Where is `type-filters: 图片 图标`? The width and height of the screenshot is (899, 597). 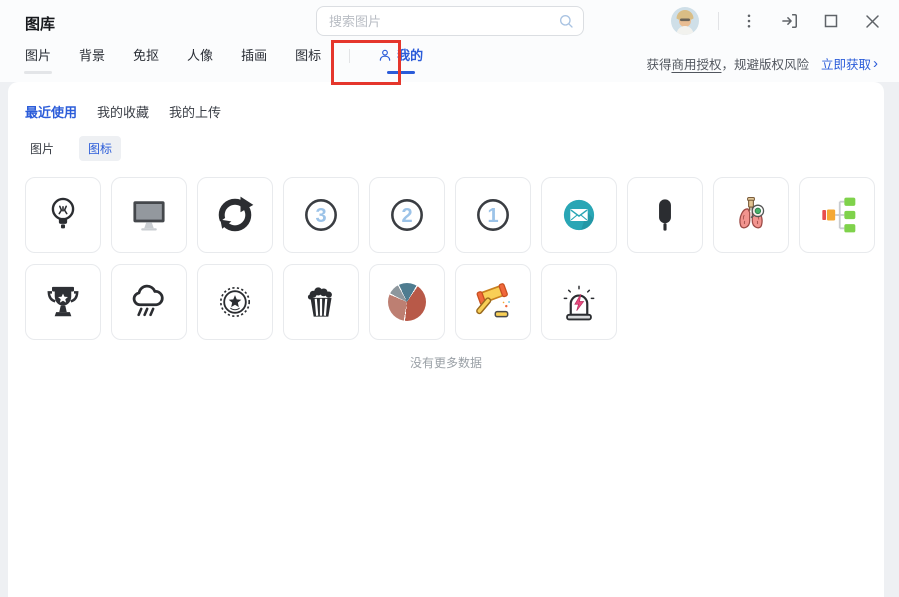
type-filters: 图片 图标 is located at coordinates (446, 141).